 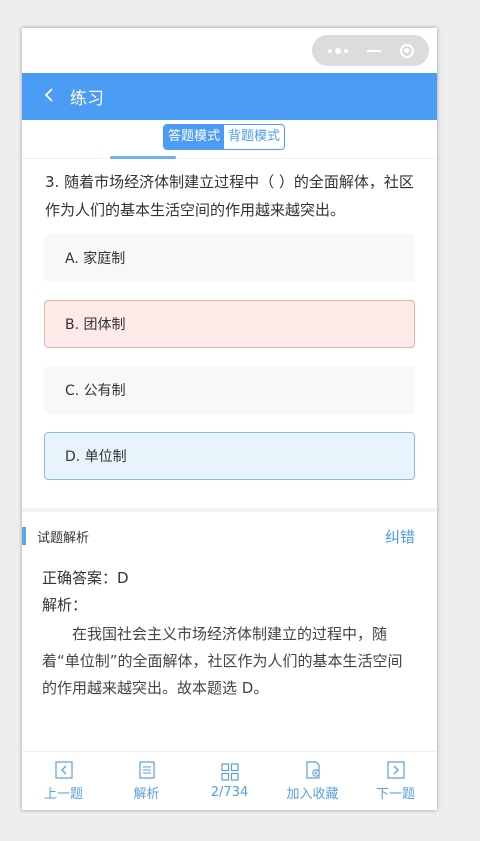 I want to click on option-a: A. 家庭制, so click(x=229, y=258).